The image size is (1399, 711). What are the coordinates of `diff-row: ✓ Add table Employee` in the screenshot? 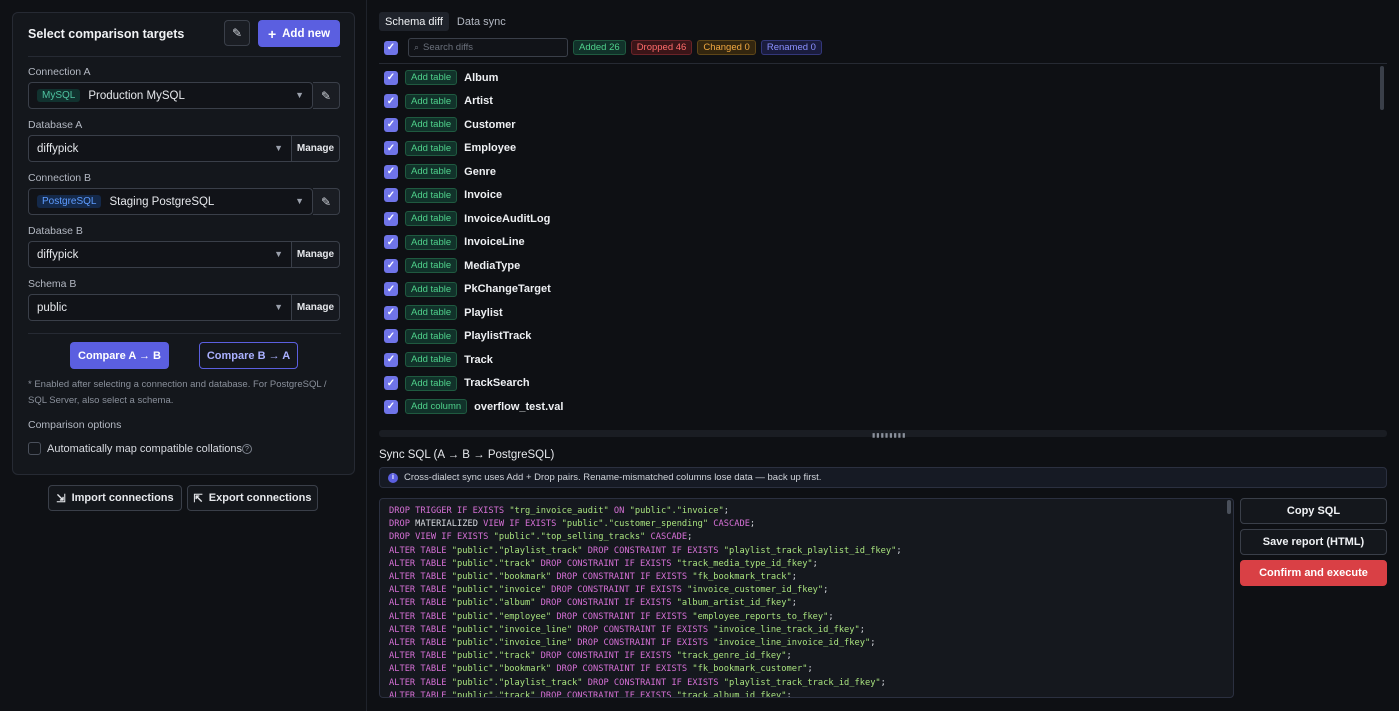 It's located at (879, 149).